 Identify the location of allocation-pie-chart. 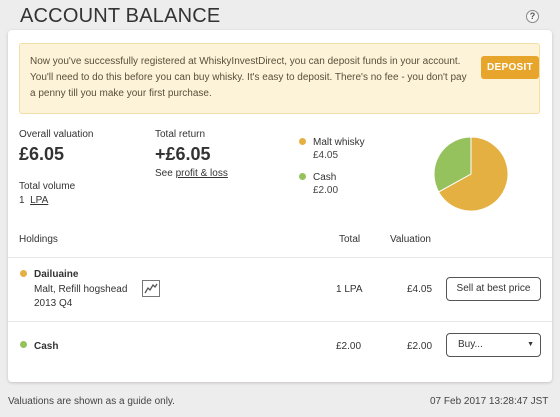
(471, 174).